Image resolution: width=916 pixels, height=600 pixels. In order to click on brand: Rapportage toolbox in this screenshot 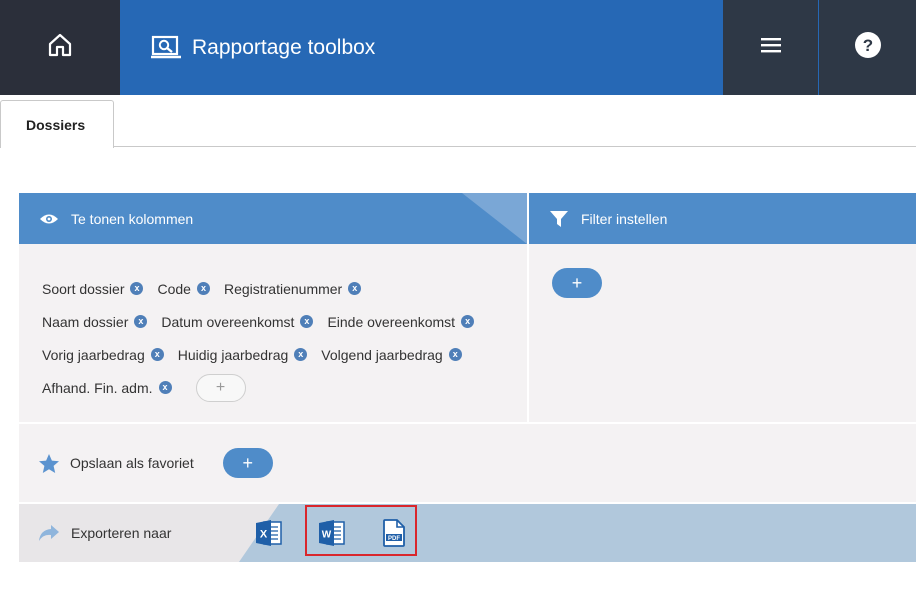, I will do `click(262, 47)`.